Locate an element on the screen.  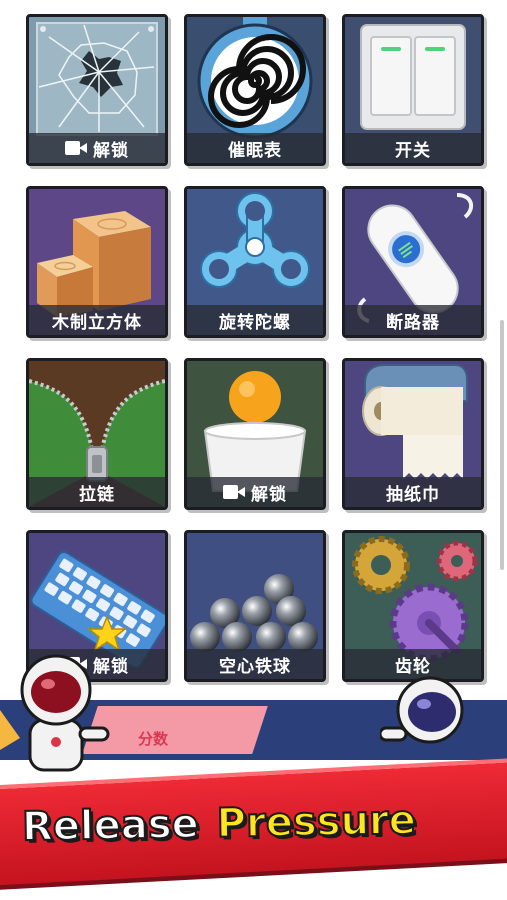
tile-label-bar: 断路器 is located at coordinates (413, 320).